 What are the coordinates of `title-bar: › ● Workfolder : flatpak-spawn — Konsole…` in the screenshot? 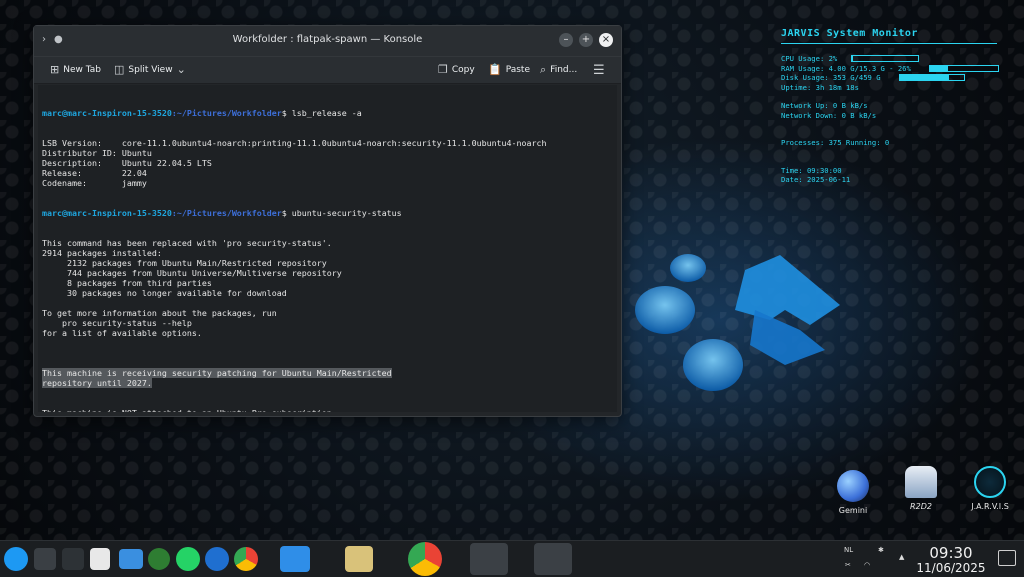 It's located at (327, 41).